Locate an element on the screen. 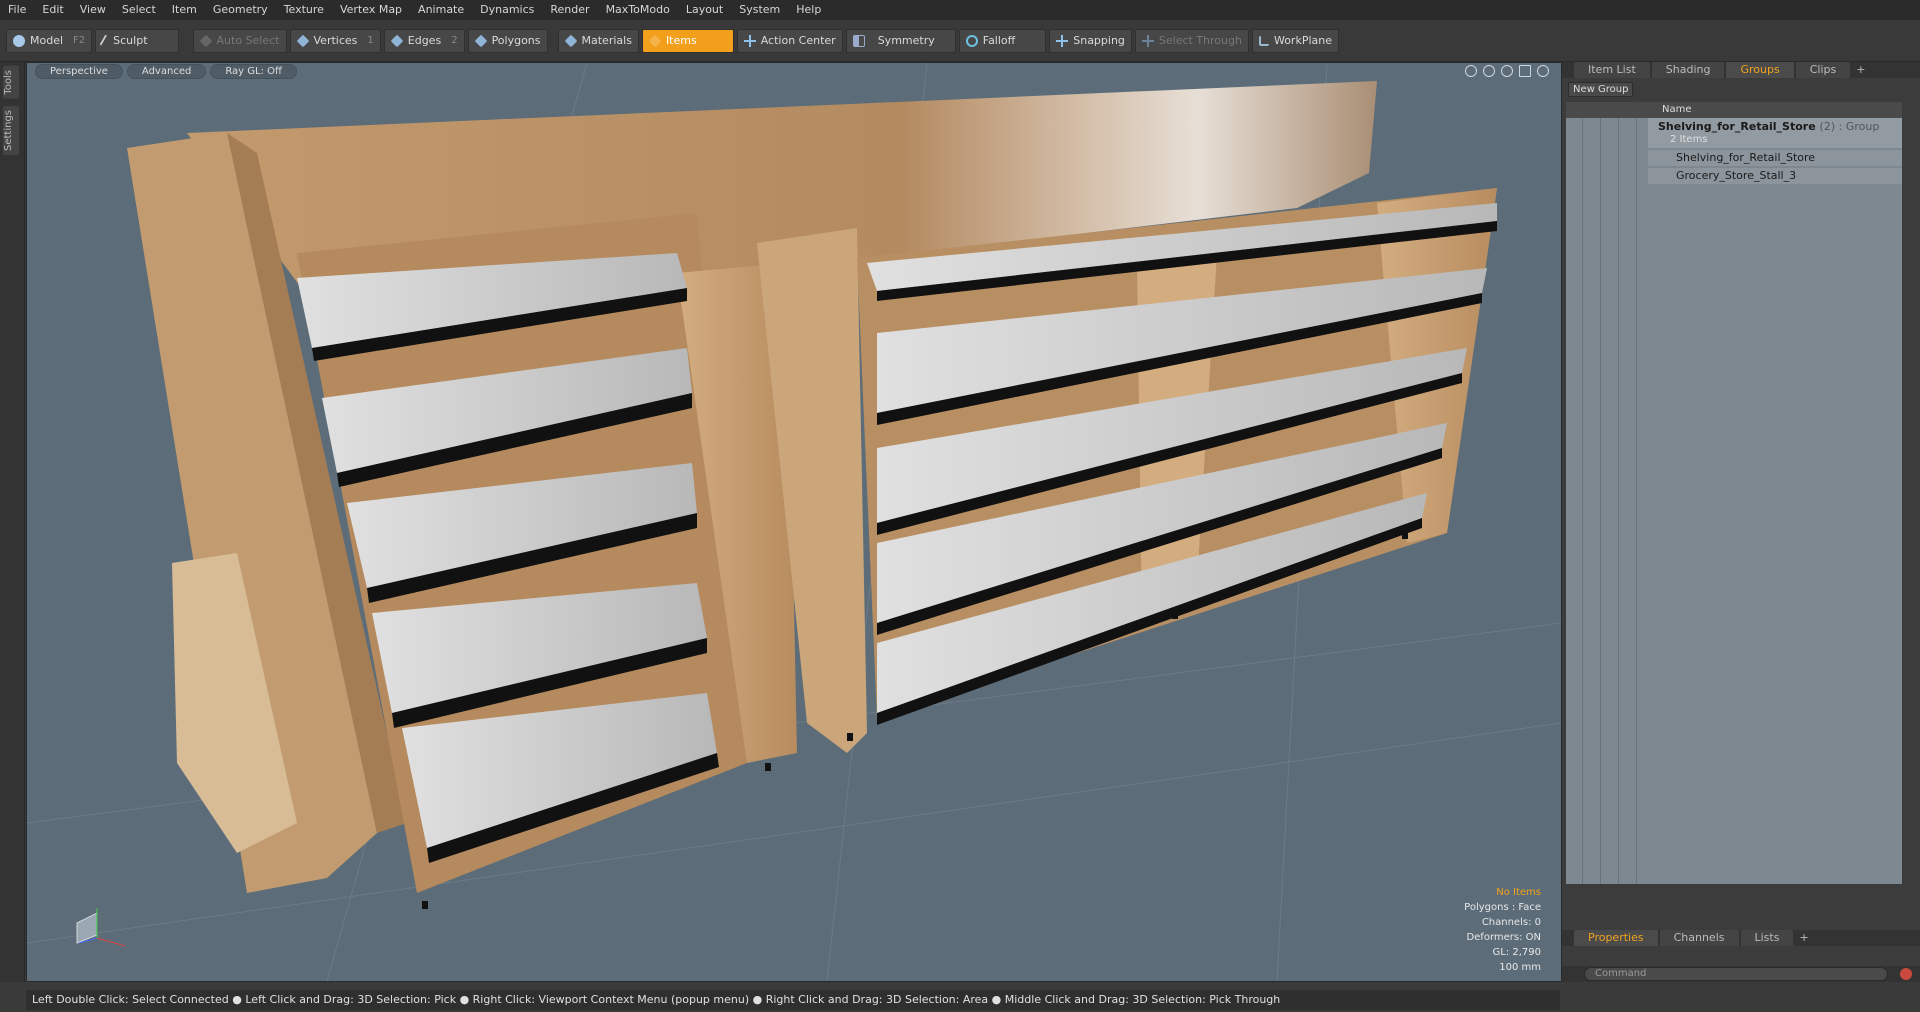 This screenshot has height=1012, width=1920. action-center-label: Action Center is located at coordinates (798, 40).